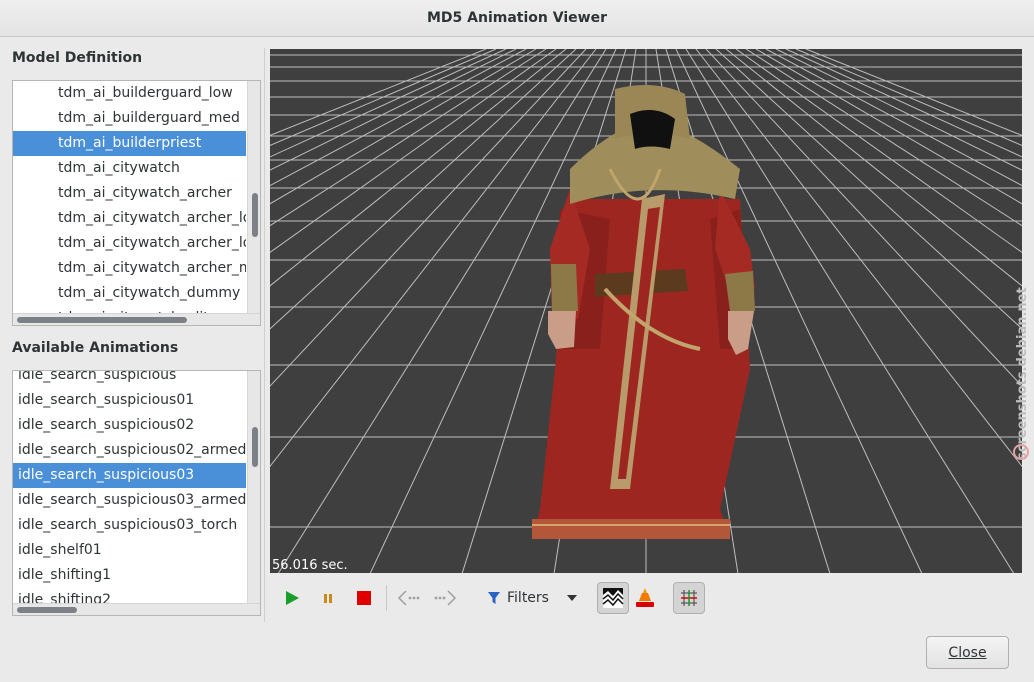  What do you see at coordinates (106, 400) in the screenshot?
I see `list-item-label: idle_search_suspicious01` at bounding box center [106, 400].